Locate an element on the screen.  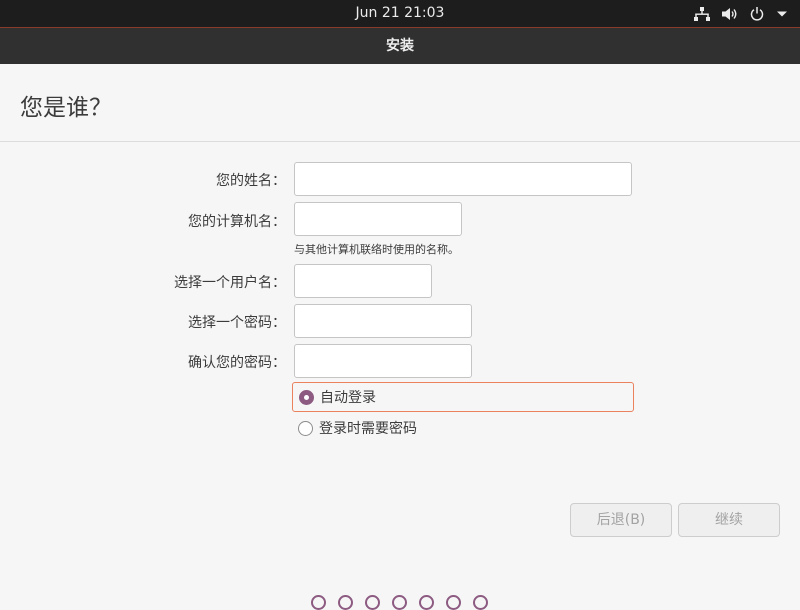
clock: Jun 21 21:03 is located at coordinates (400, 13).